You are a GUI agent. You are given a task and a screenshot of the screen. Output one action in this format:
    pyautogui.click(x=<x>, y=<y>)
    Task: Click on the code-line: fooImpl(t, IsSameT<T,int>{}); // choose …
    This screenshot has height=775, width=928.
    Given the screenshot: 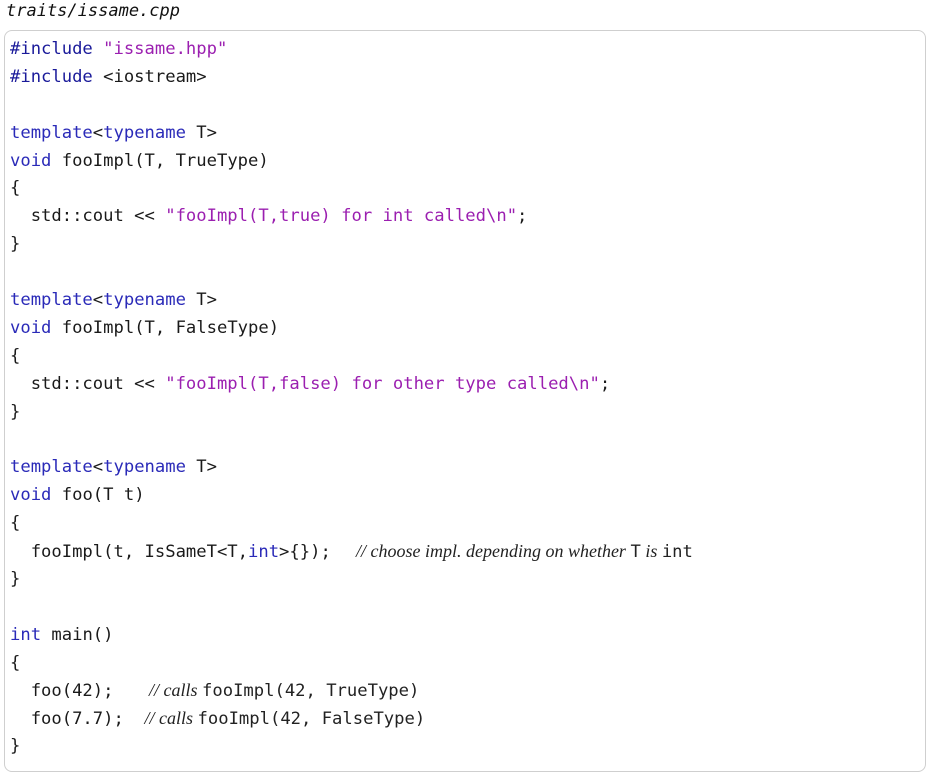 What is the action you would take?
    pyautogui.click(x=351, y=552)
    